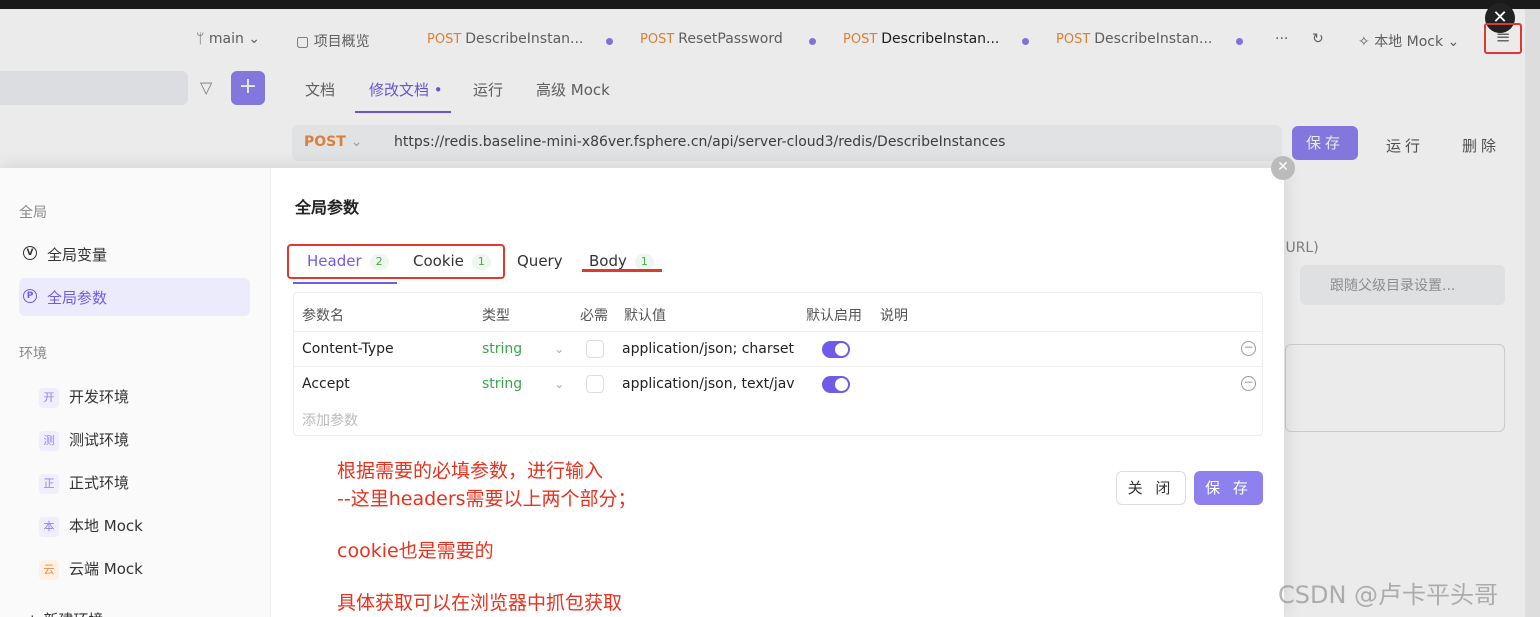  I want to click on env-prod: 正正式环境, so click(84, 483).